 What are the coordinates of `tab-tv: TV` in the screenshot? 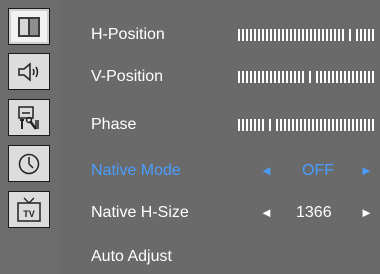 It's located at (29, 209).